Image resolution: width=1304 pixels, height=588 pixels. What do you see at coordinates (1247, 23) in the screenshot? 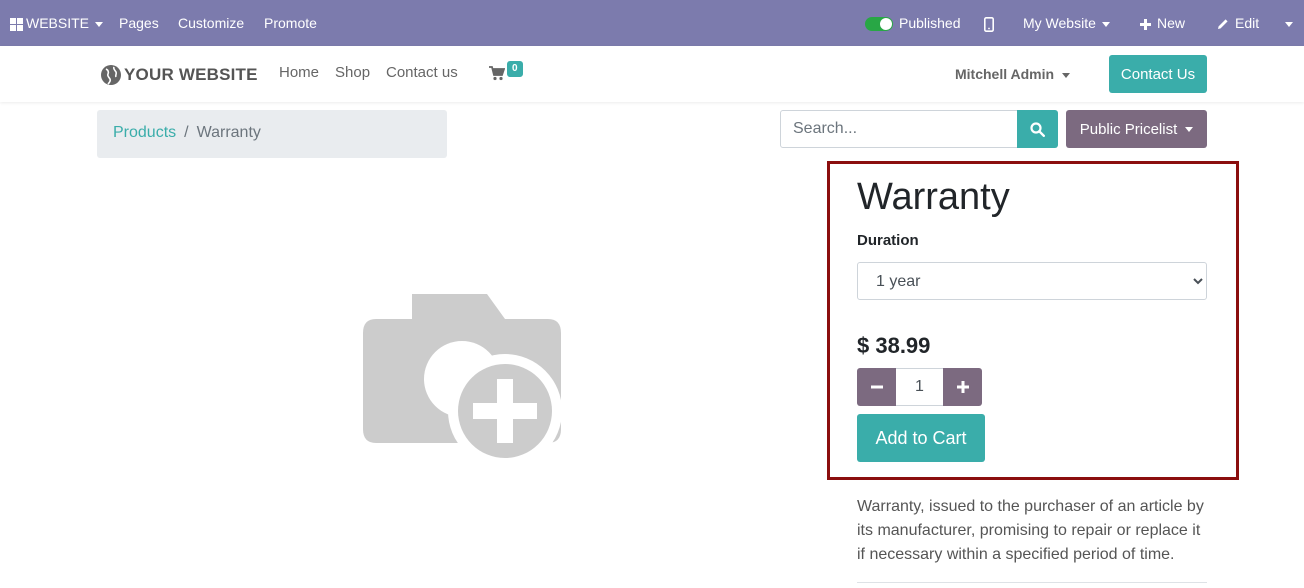
I see `edit-label: Edit` at bounding box center [1247, 23].